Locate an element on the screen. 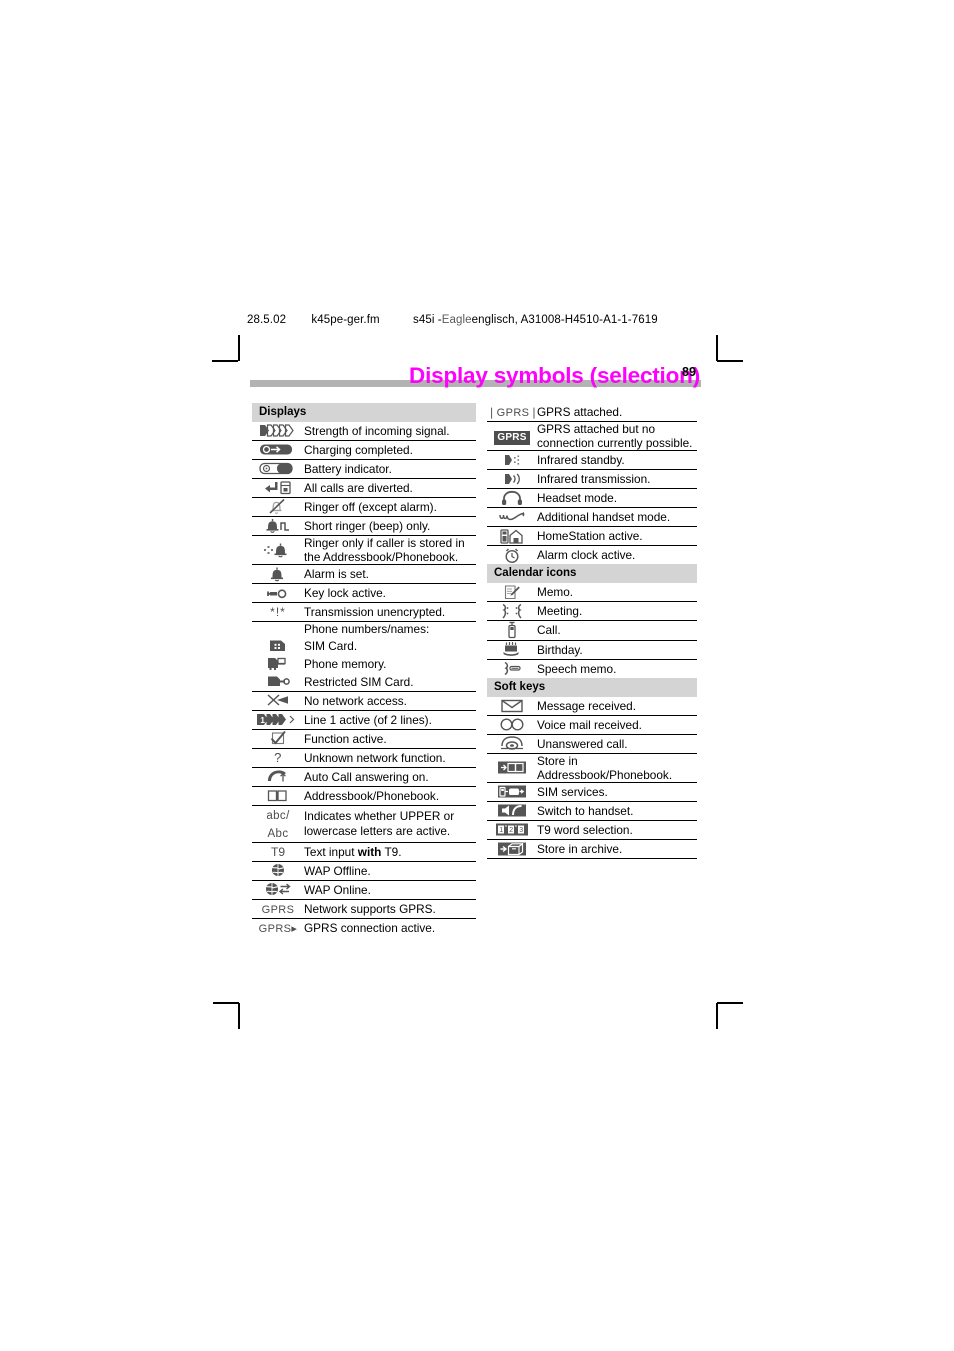  gprs-arrow-icon: GPRS▸ is located at coordinates (278, 927).